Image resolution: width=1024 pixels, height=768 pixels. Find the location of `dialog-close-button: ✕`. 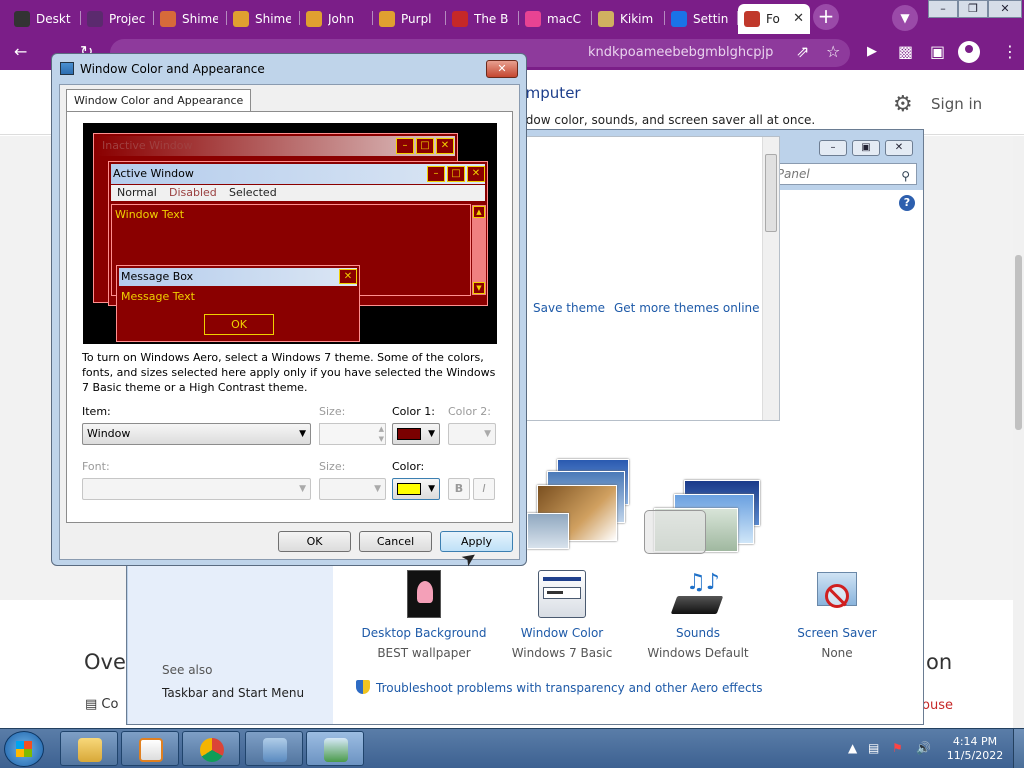

dialog-close-button: ✕ is located at coordinates (502, 69).